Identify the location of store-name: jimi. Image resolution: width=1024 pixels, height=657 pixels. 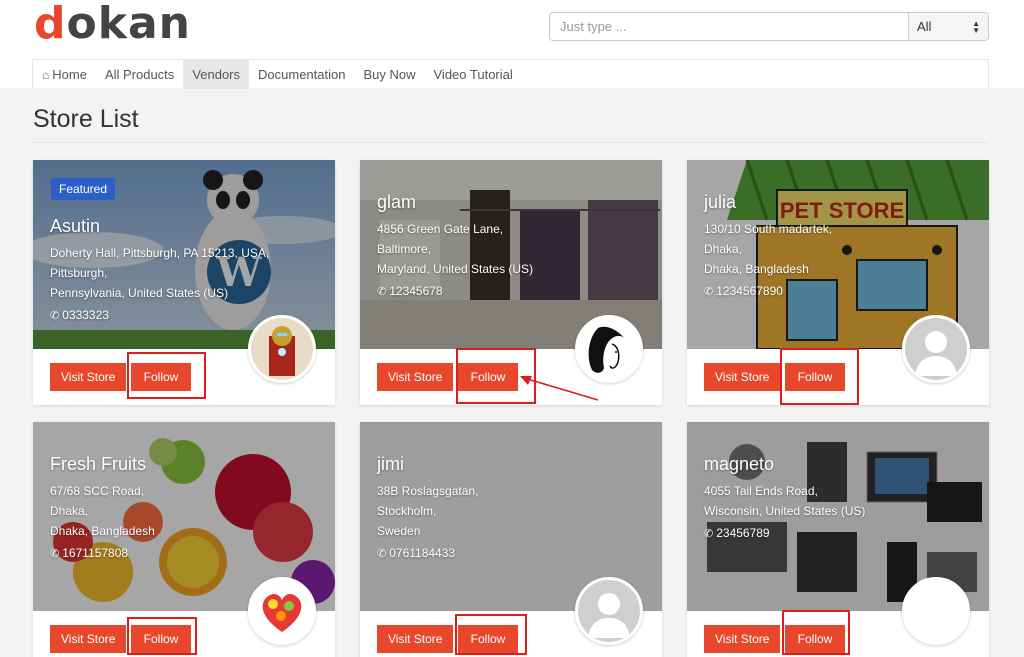
(514, 464).